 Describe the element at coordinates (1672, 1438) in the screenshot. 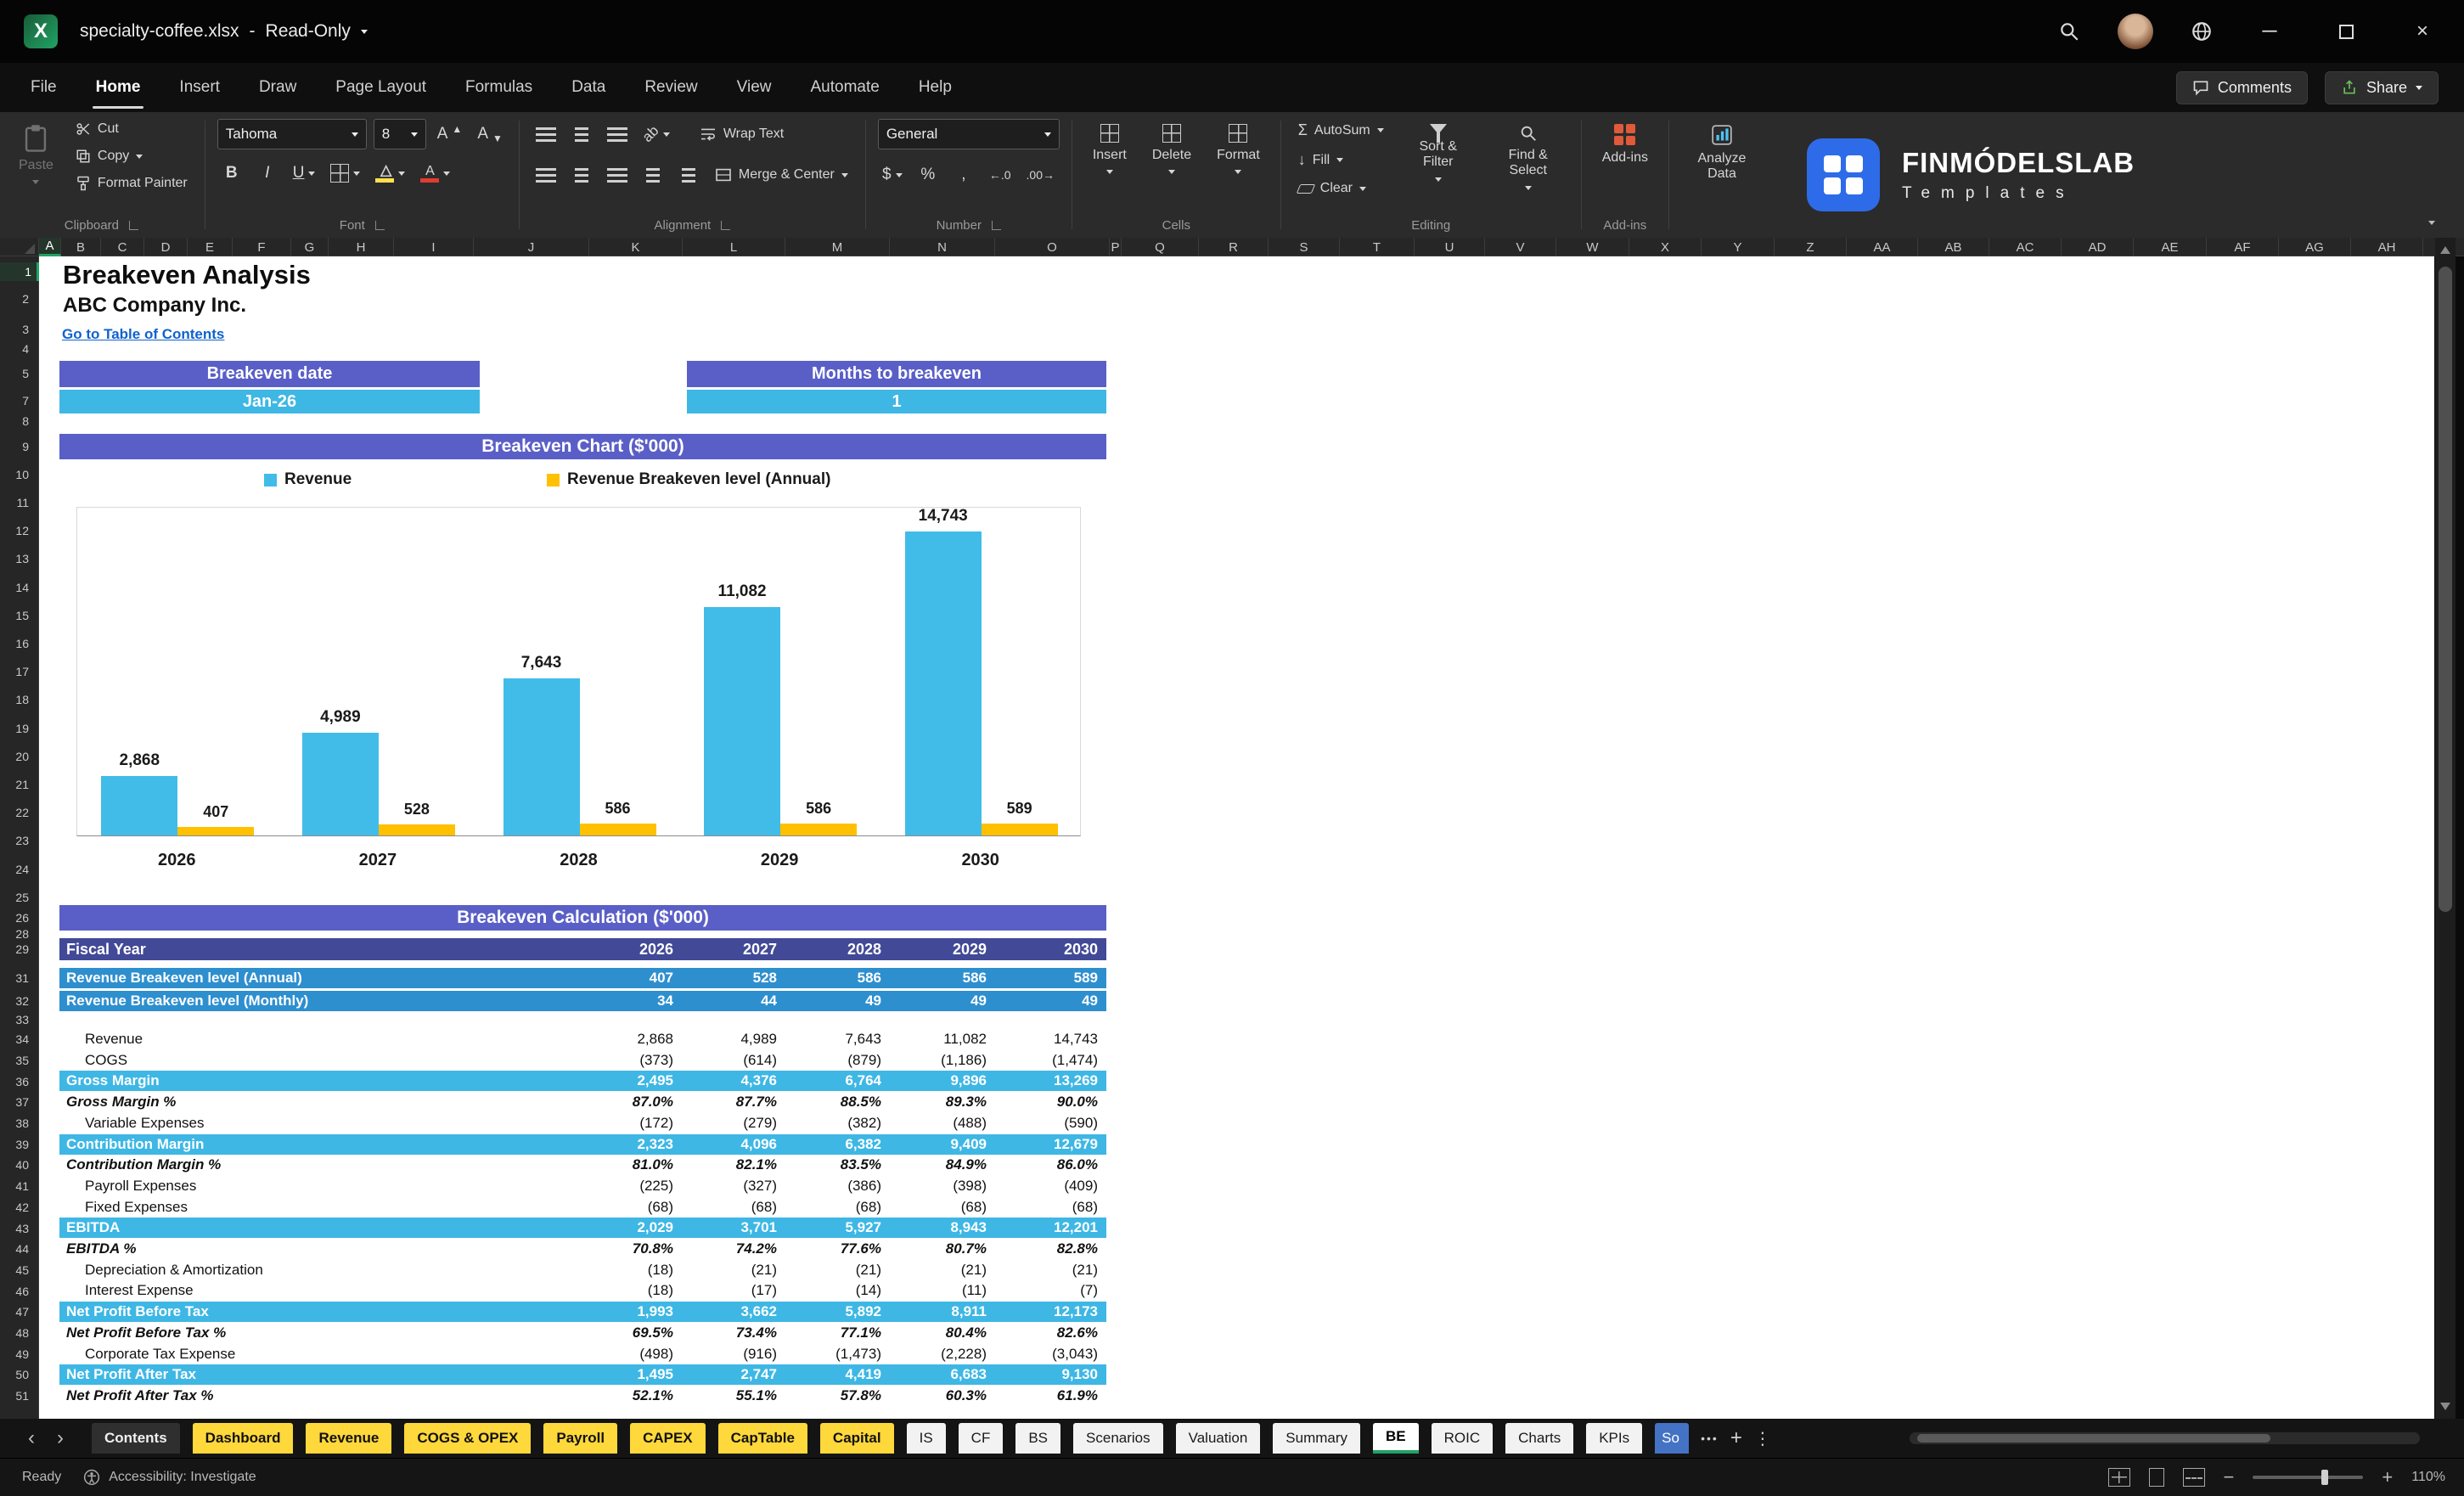

I see `sheet-tab-so: So` at that location.